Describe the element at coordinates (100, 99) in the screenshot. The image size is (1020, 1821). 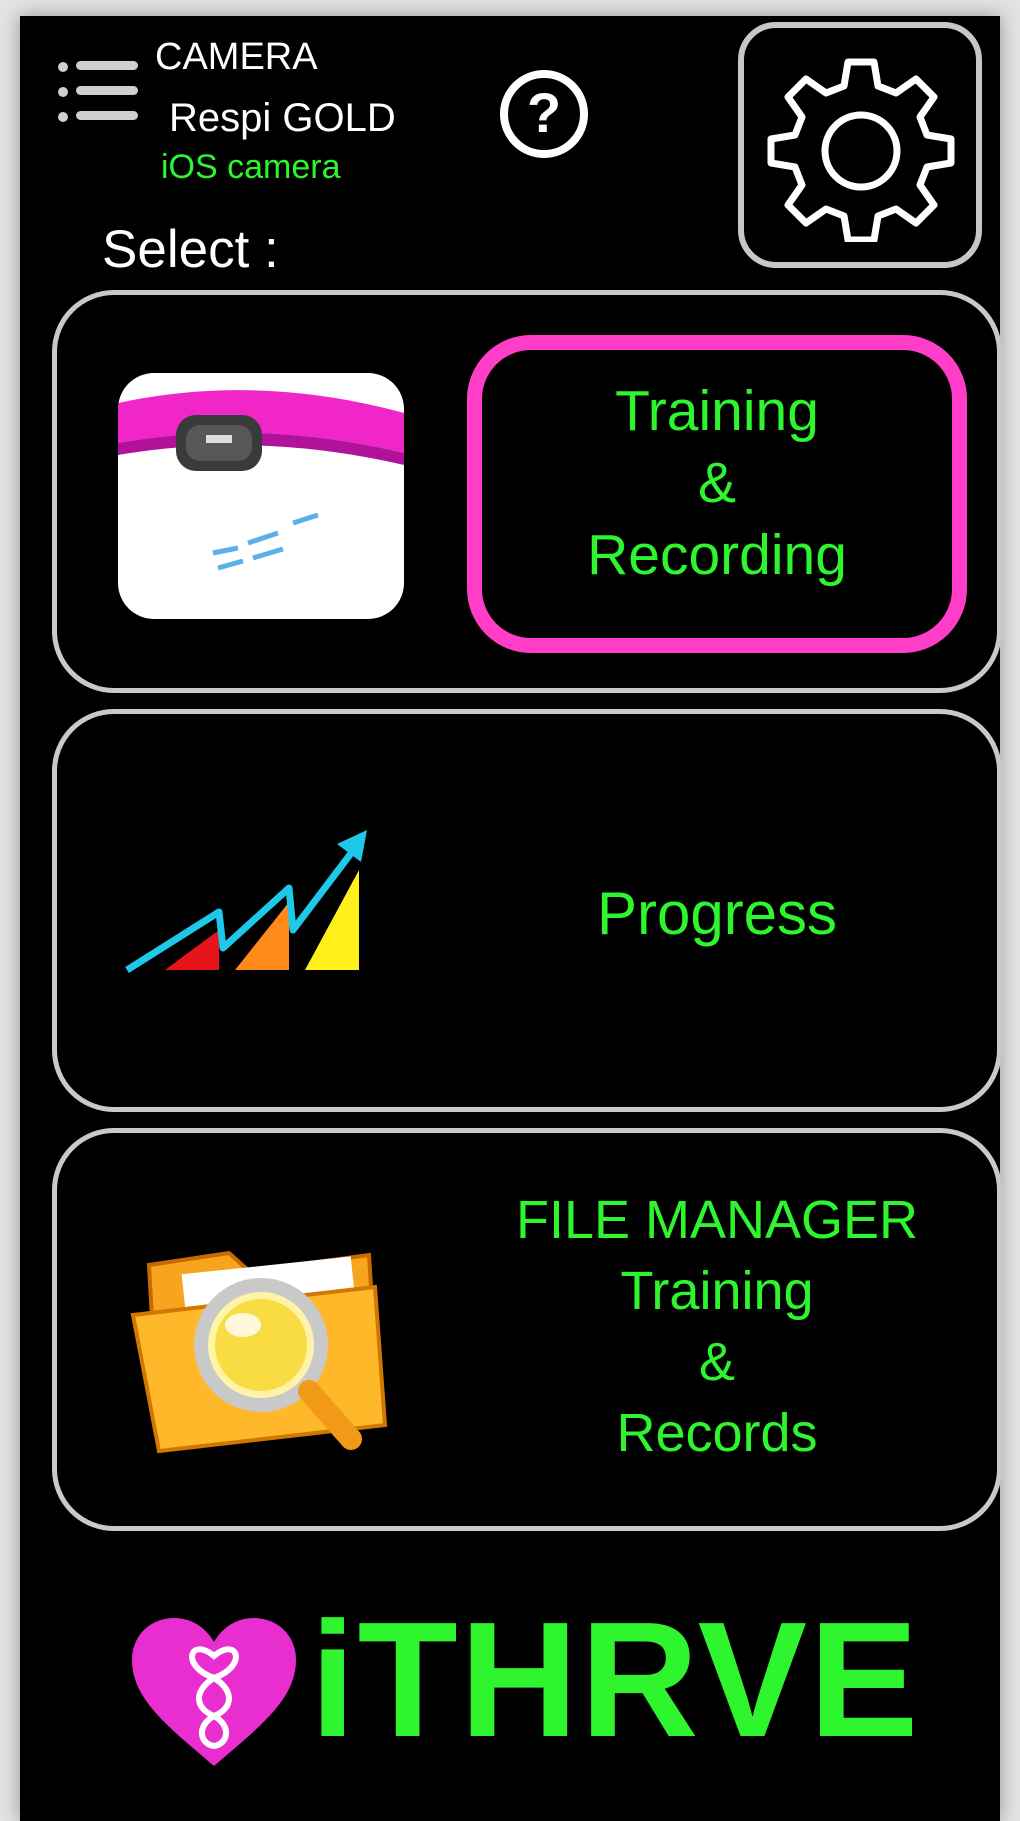
I see `menu-icon` at that location.